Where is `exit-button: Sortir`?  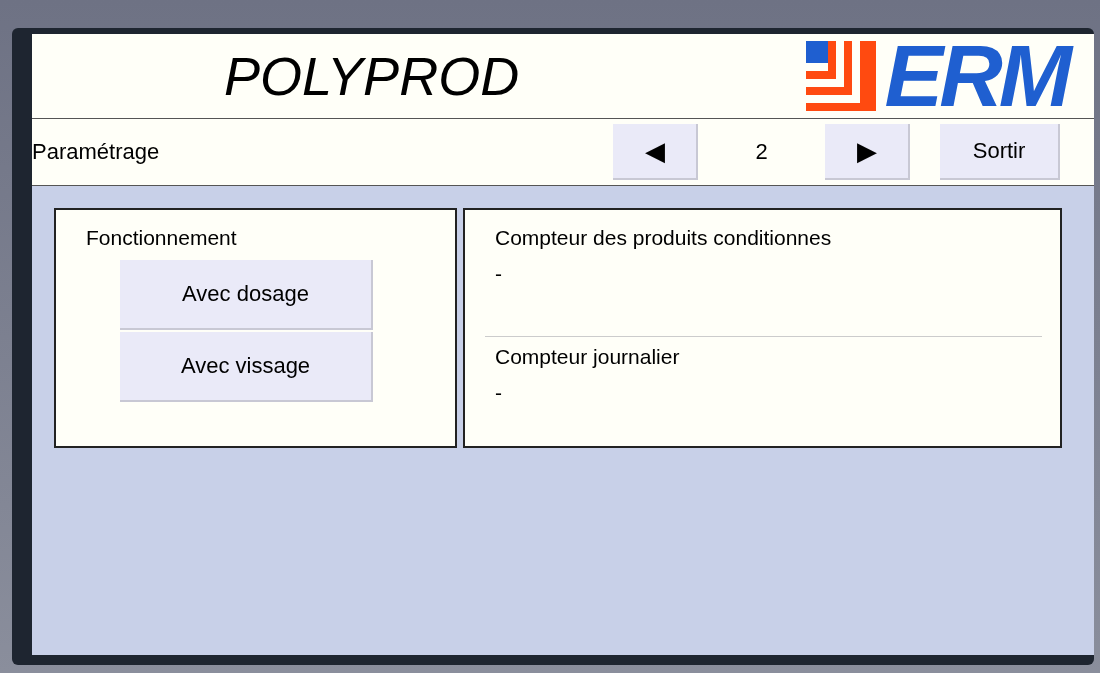 exit-button: Sortir is located at coordinates (1000, 152).